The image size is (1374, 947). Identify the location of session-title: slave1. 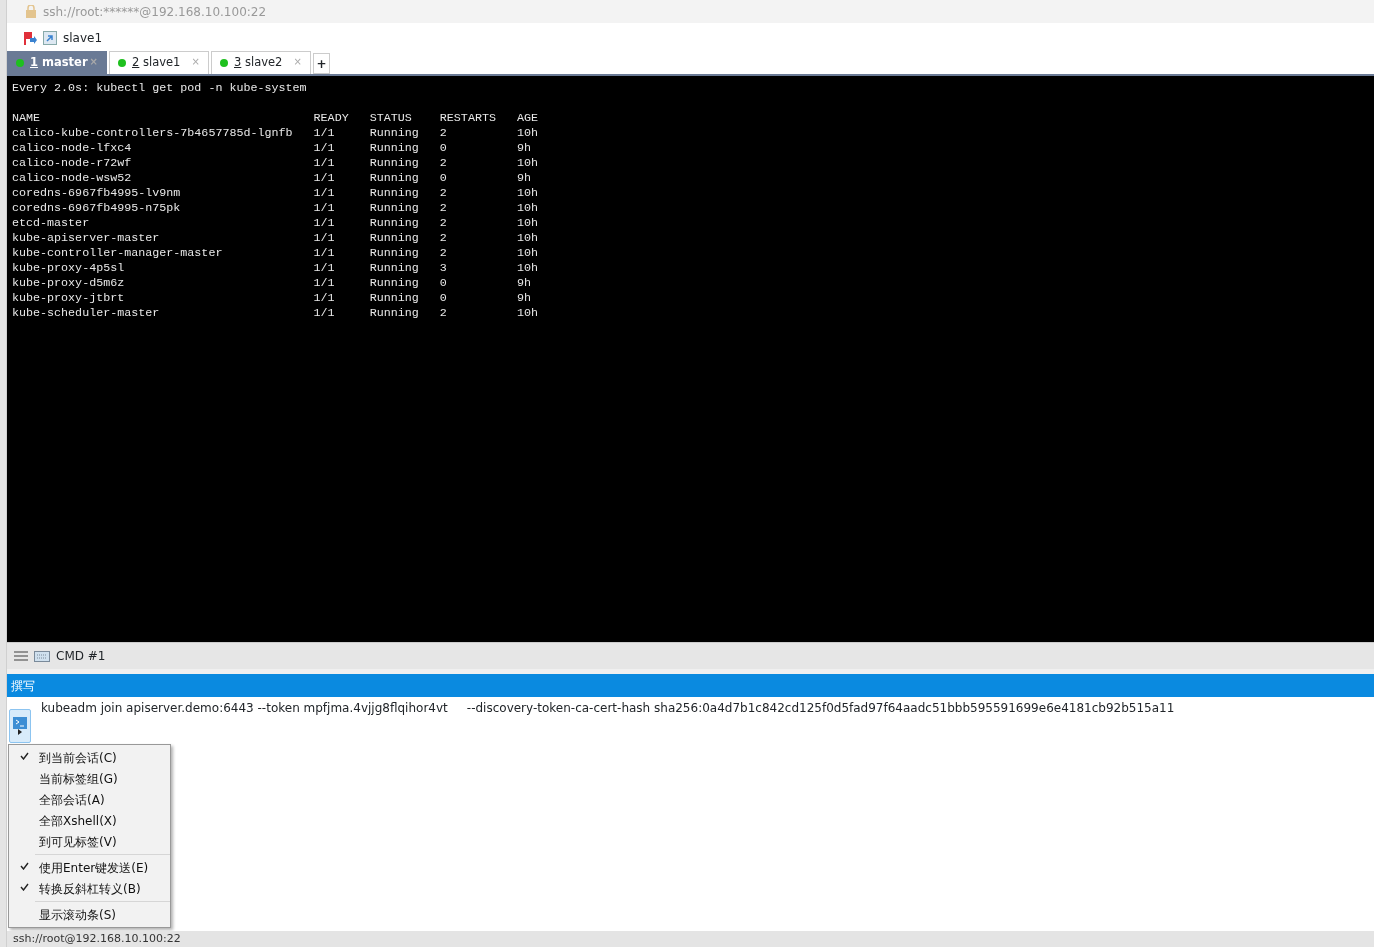
(83, 38).